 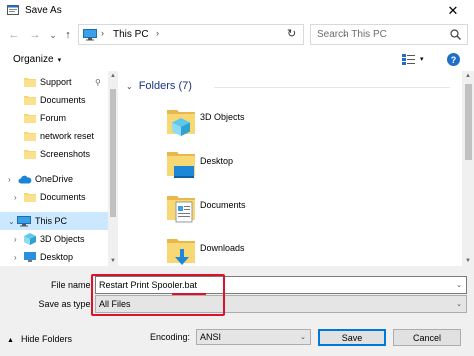 I want to click on cube-icon, so click(x=30, y=239).